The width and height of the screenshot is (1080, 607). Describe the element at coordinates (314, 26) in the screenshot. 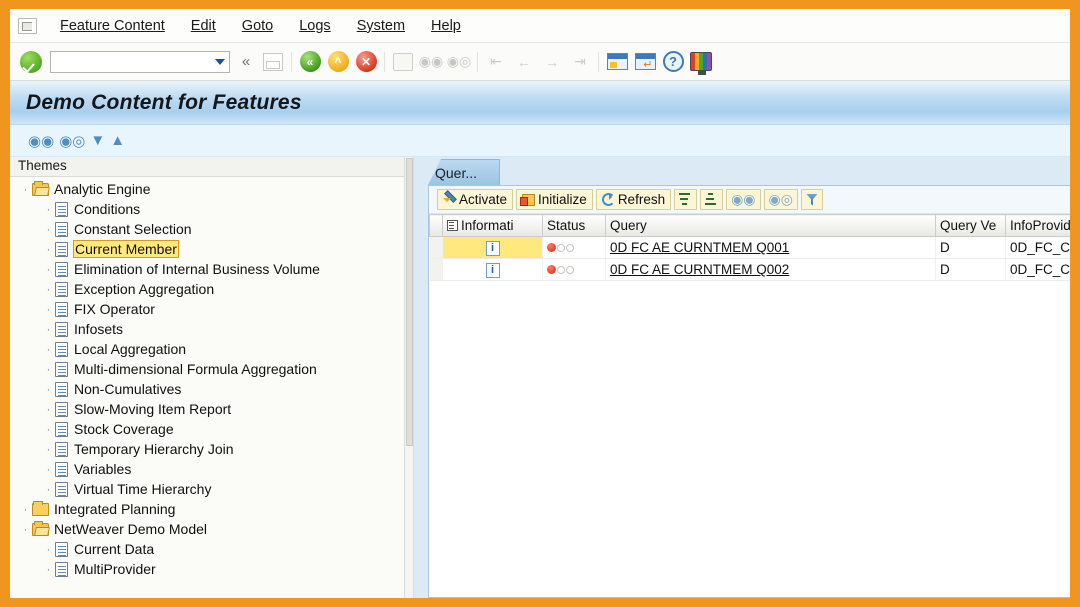

I see `menu-item-logs: Logs` at that location.